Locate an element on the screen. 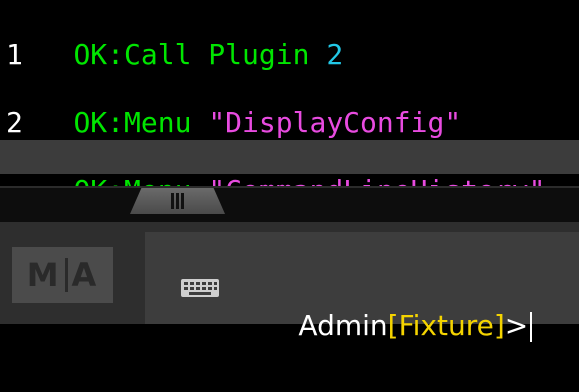 The width and height of the screenshot is (579, 392). logo-divider is located at coordinates (66, 275).